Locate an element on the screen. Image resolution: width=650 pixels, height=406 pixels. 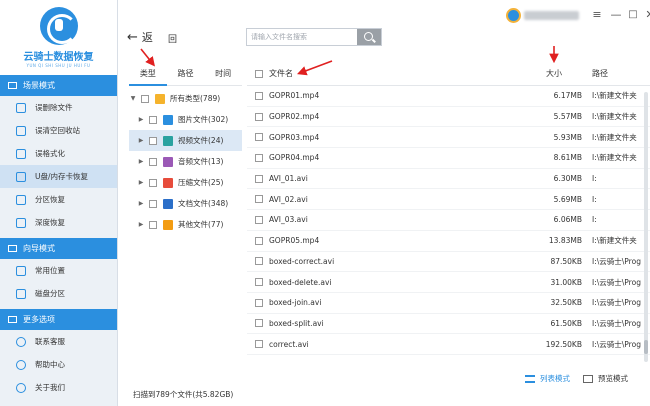
annotation-arrows is located at coordinates (349, 61).